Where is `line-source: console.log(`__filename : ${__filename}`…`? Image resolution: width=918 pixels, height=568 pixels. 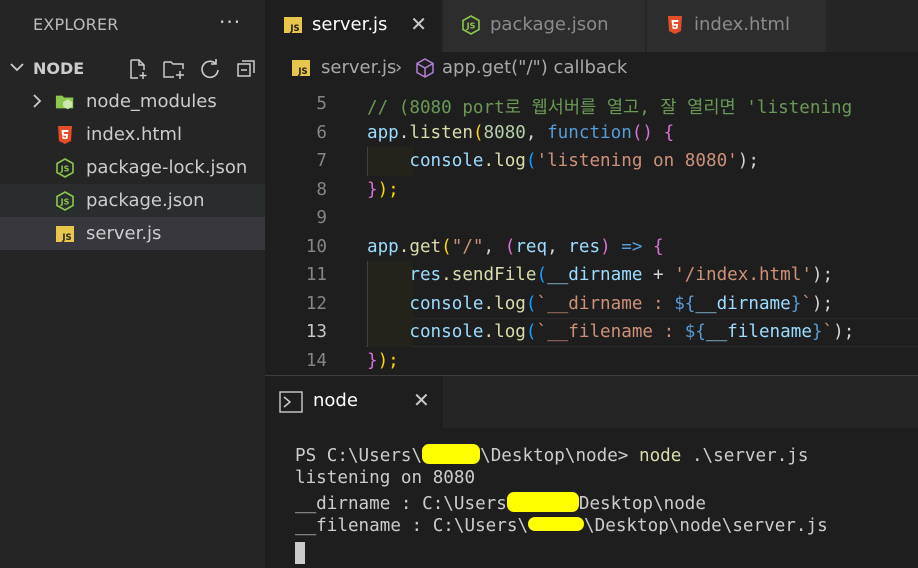 line-source: console.log(`__filename : ${__filename}`… is located at coordinates (610, 332).